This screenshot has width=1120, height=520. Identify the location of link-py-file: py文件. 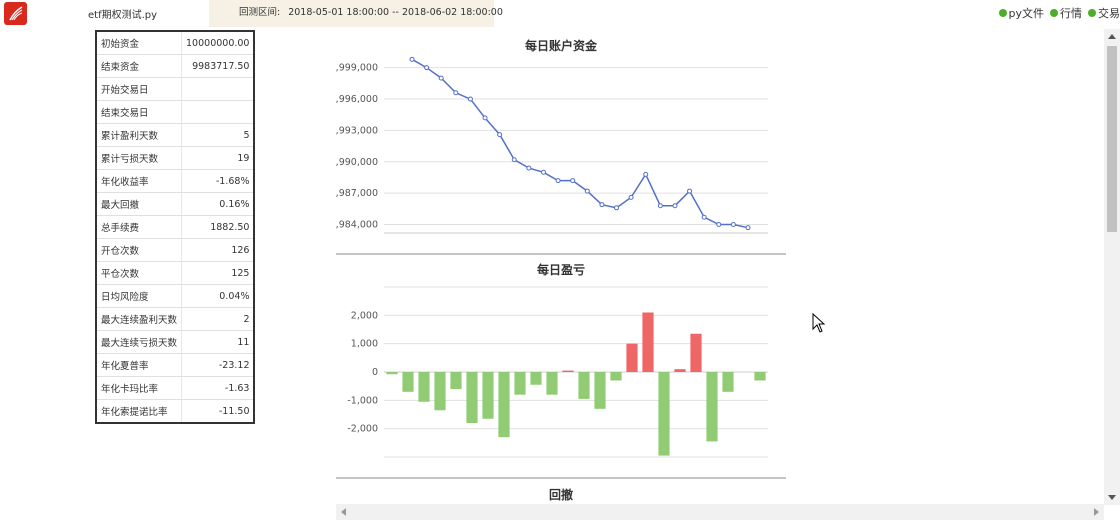
(1021, 13).